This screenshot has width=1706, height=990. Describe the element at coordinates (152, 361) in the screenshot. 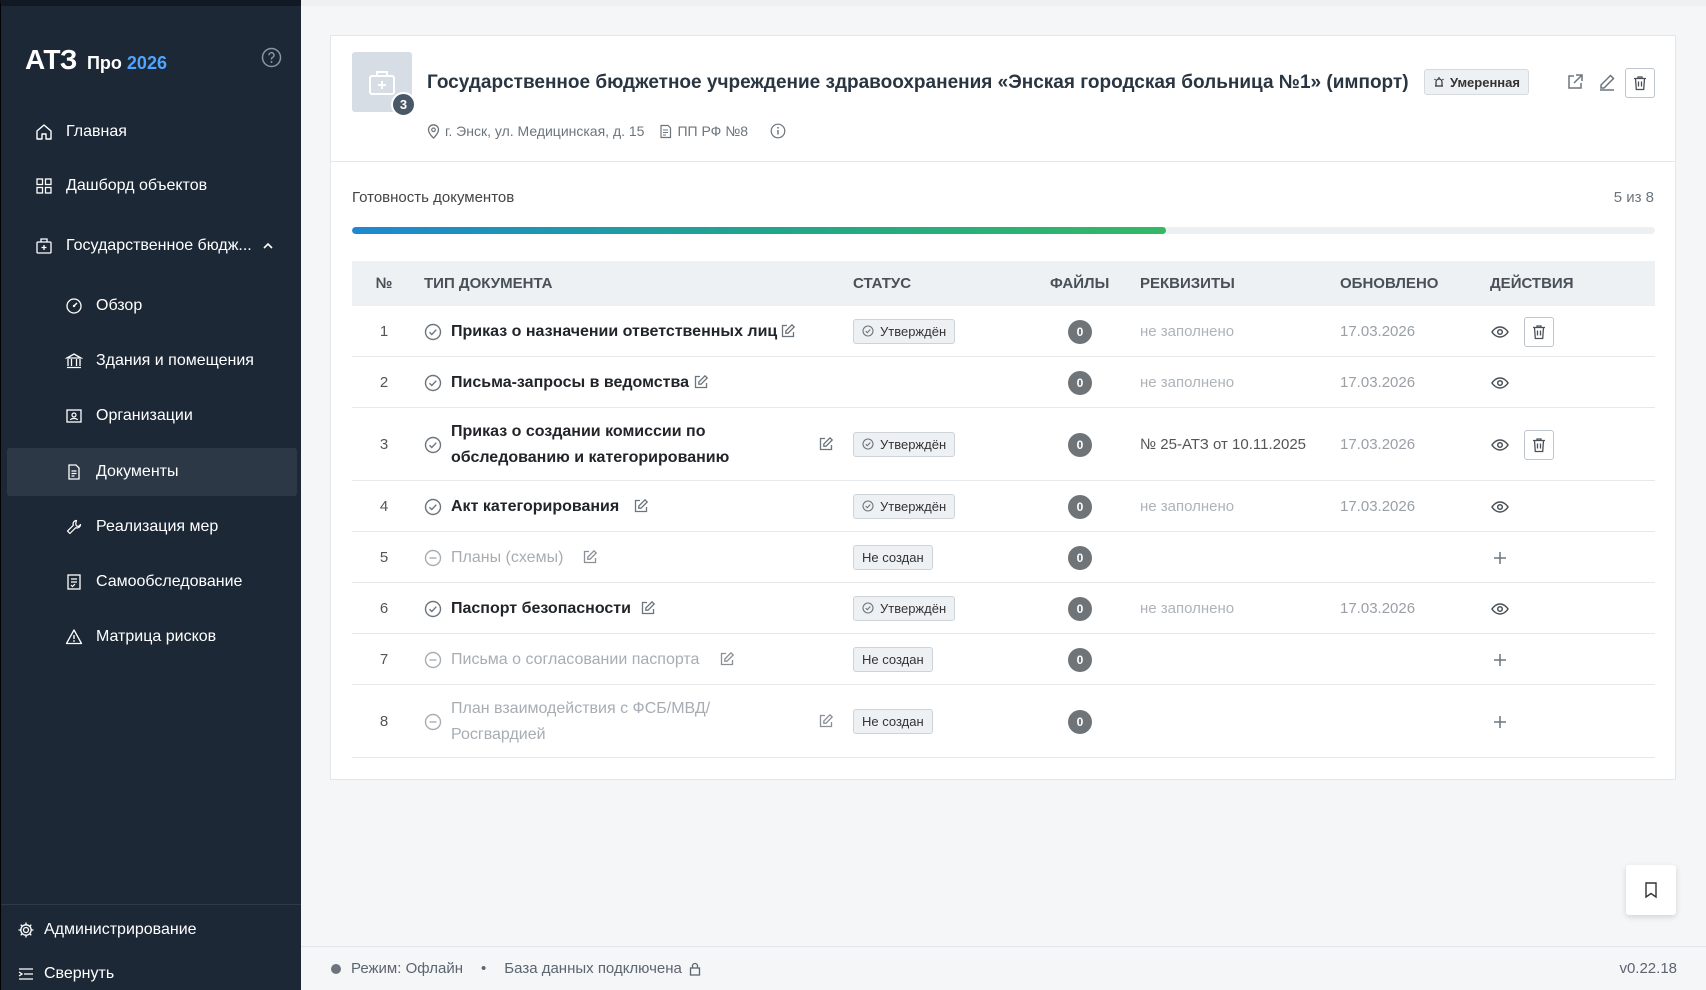

I see `nav-buildings: Здания и помещения` at that location.